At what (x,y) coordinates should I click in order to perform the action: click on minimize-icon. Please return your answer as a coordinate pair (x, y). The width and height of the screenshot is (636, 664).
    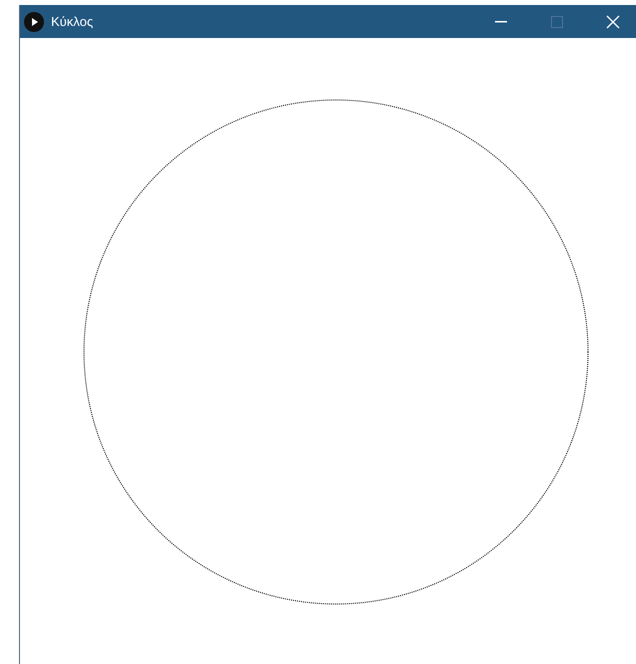
    Looking at the image, I should click on (501, 21).